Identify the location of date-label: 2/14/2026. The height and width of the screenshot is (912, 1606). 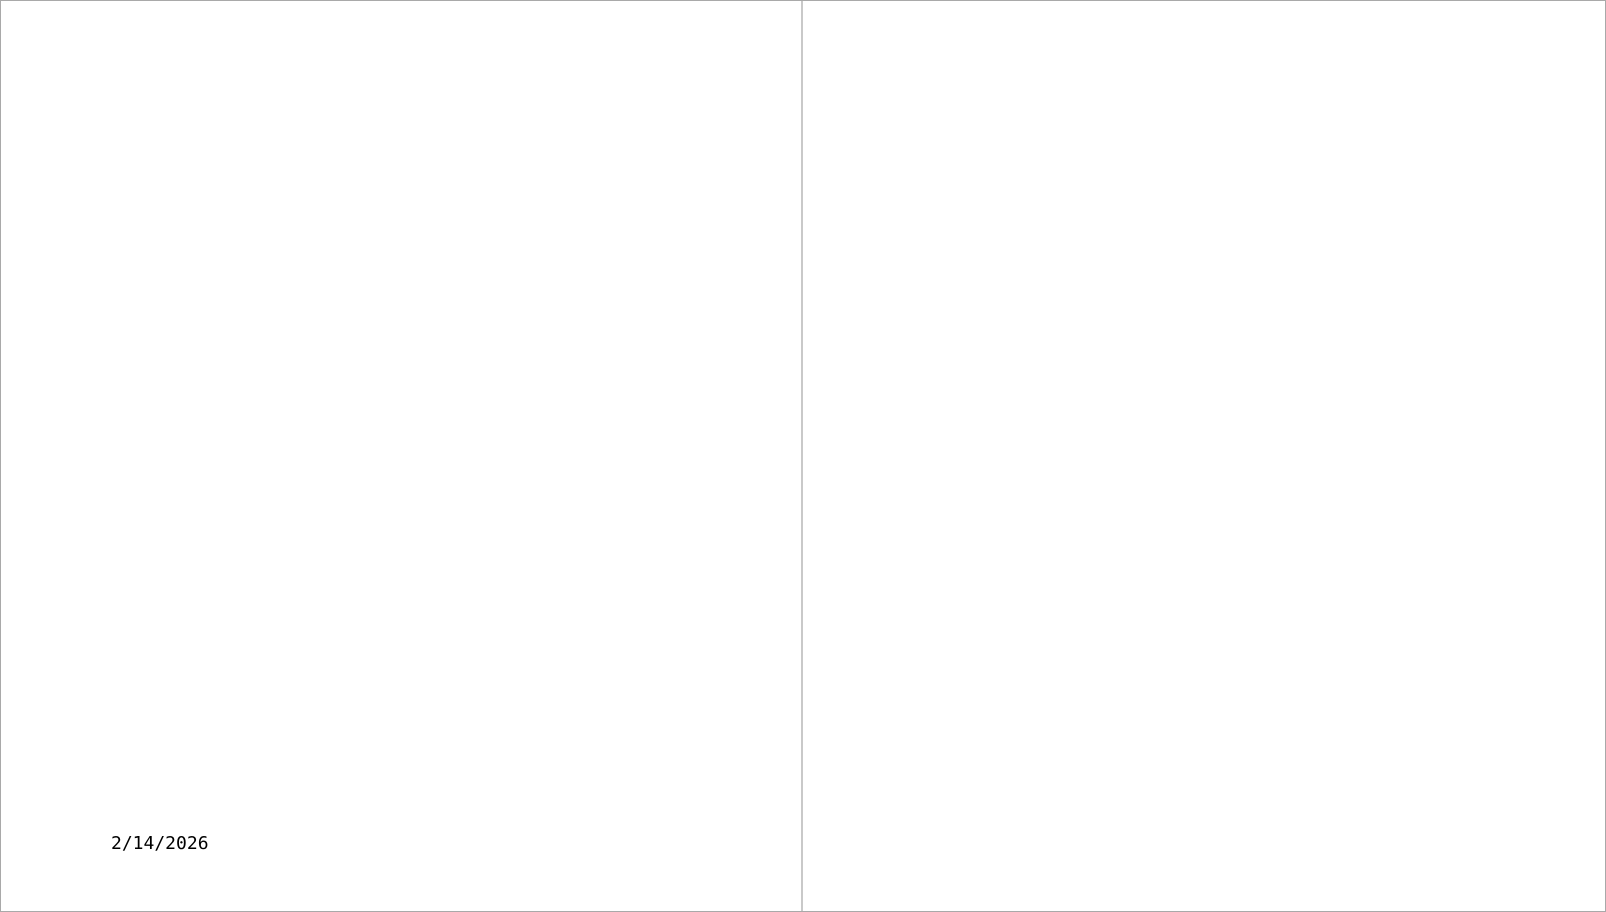
(160, 843).